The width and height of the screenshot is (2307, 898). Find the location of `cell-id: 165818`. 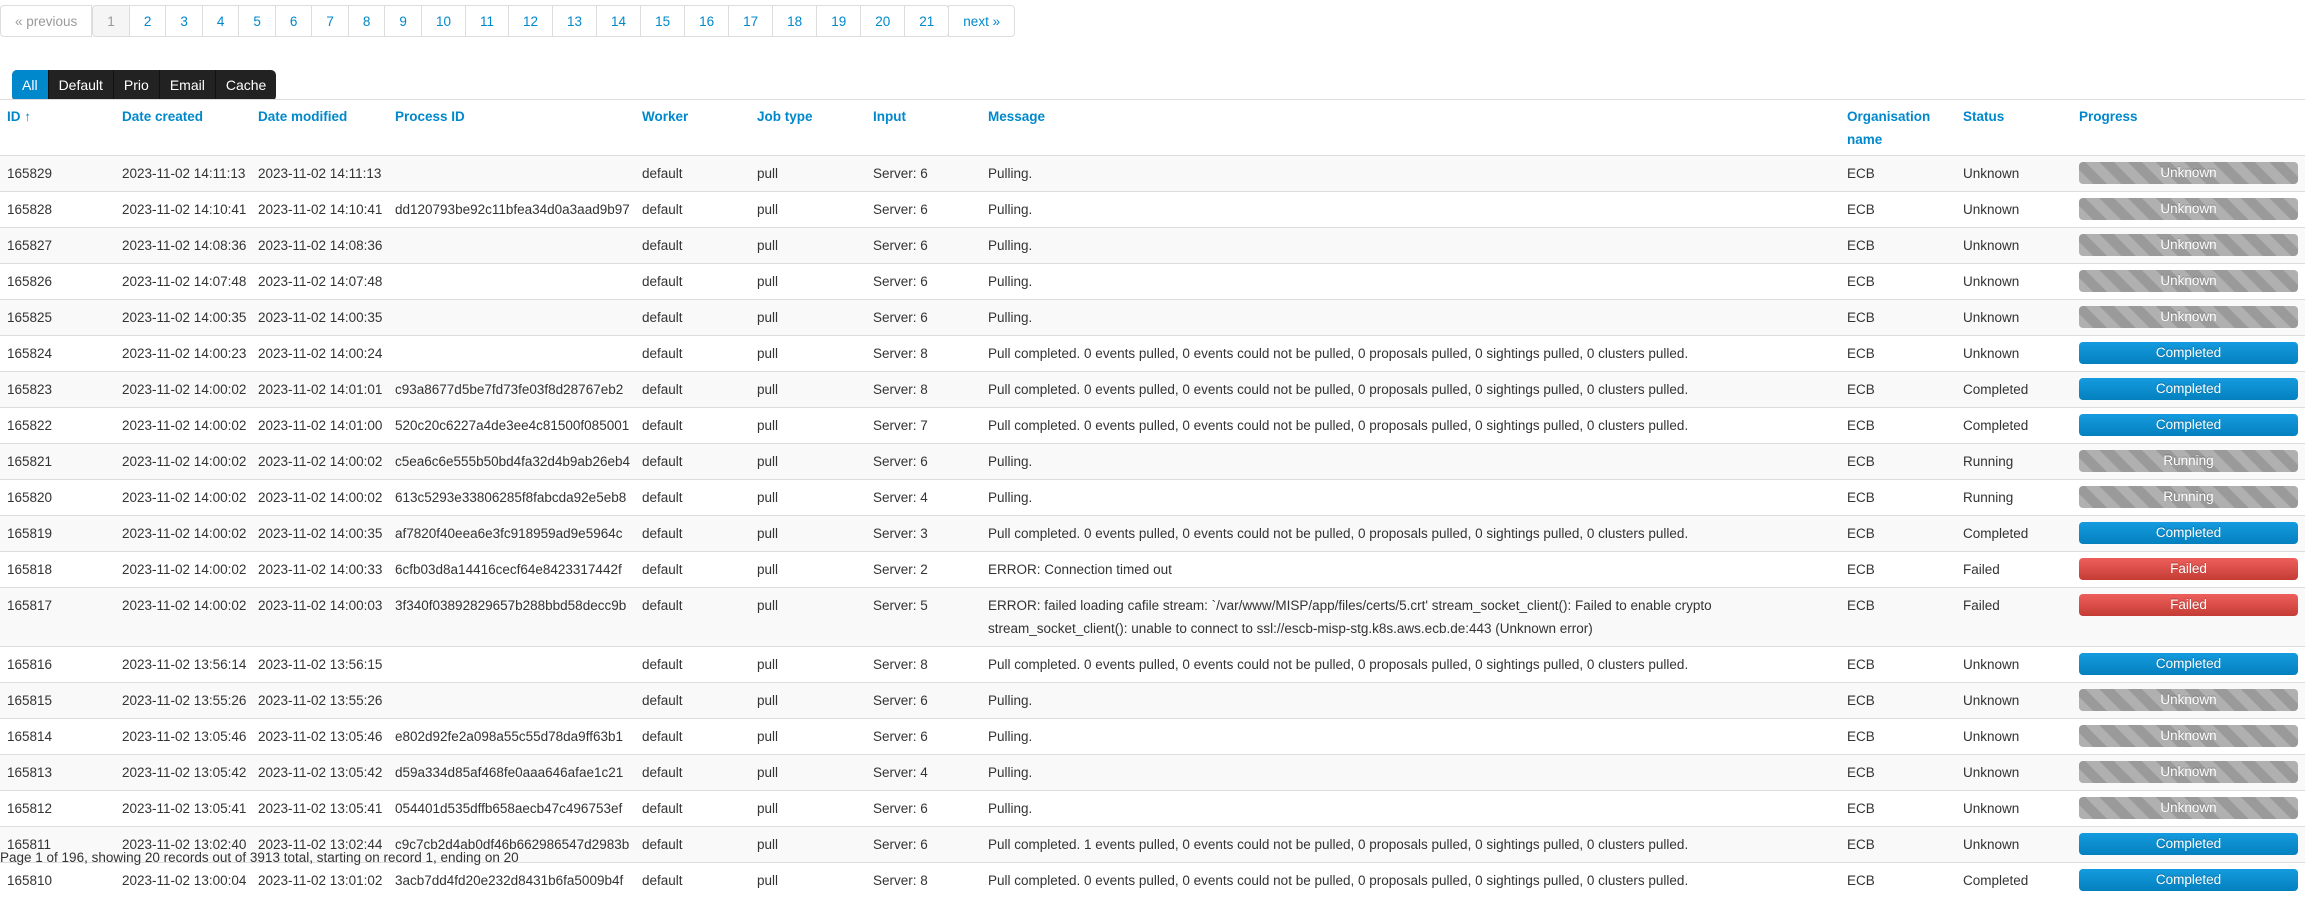

cell-id: 165818 is located at coordinates (57, 570).